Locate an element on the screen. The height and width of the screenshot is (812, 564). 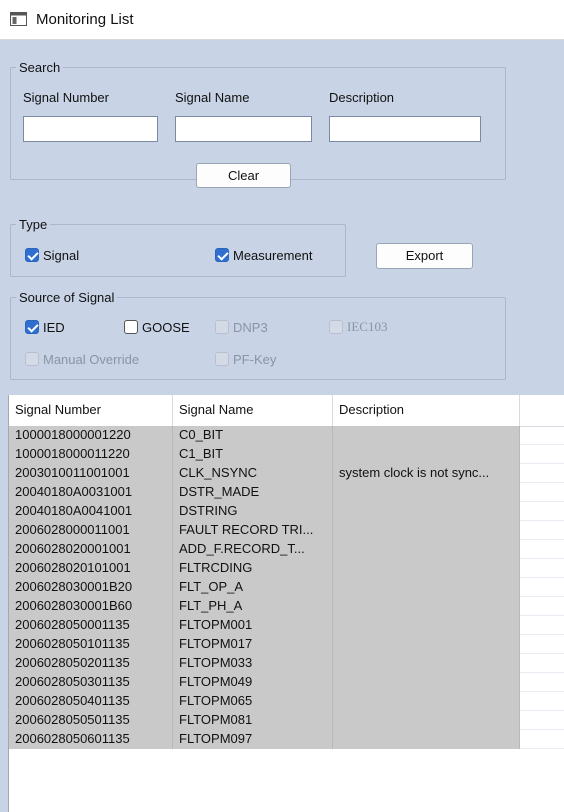
table-row: 2006028050501135 FLTOPM081 is located at coordinates (286, 720).